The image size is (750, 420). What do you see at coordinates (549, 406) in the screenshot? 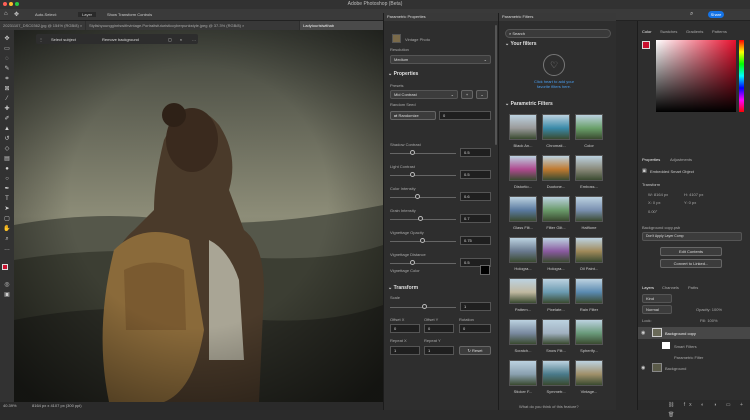
I see `feedback-link: What do you think of this feature?` at bounding box center [549, 406].